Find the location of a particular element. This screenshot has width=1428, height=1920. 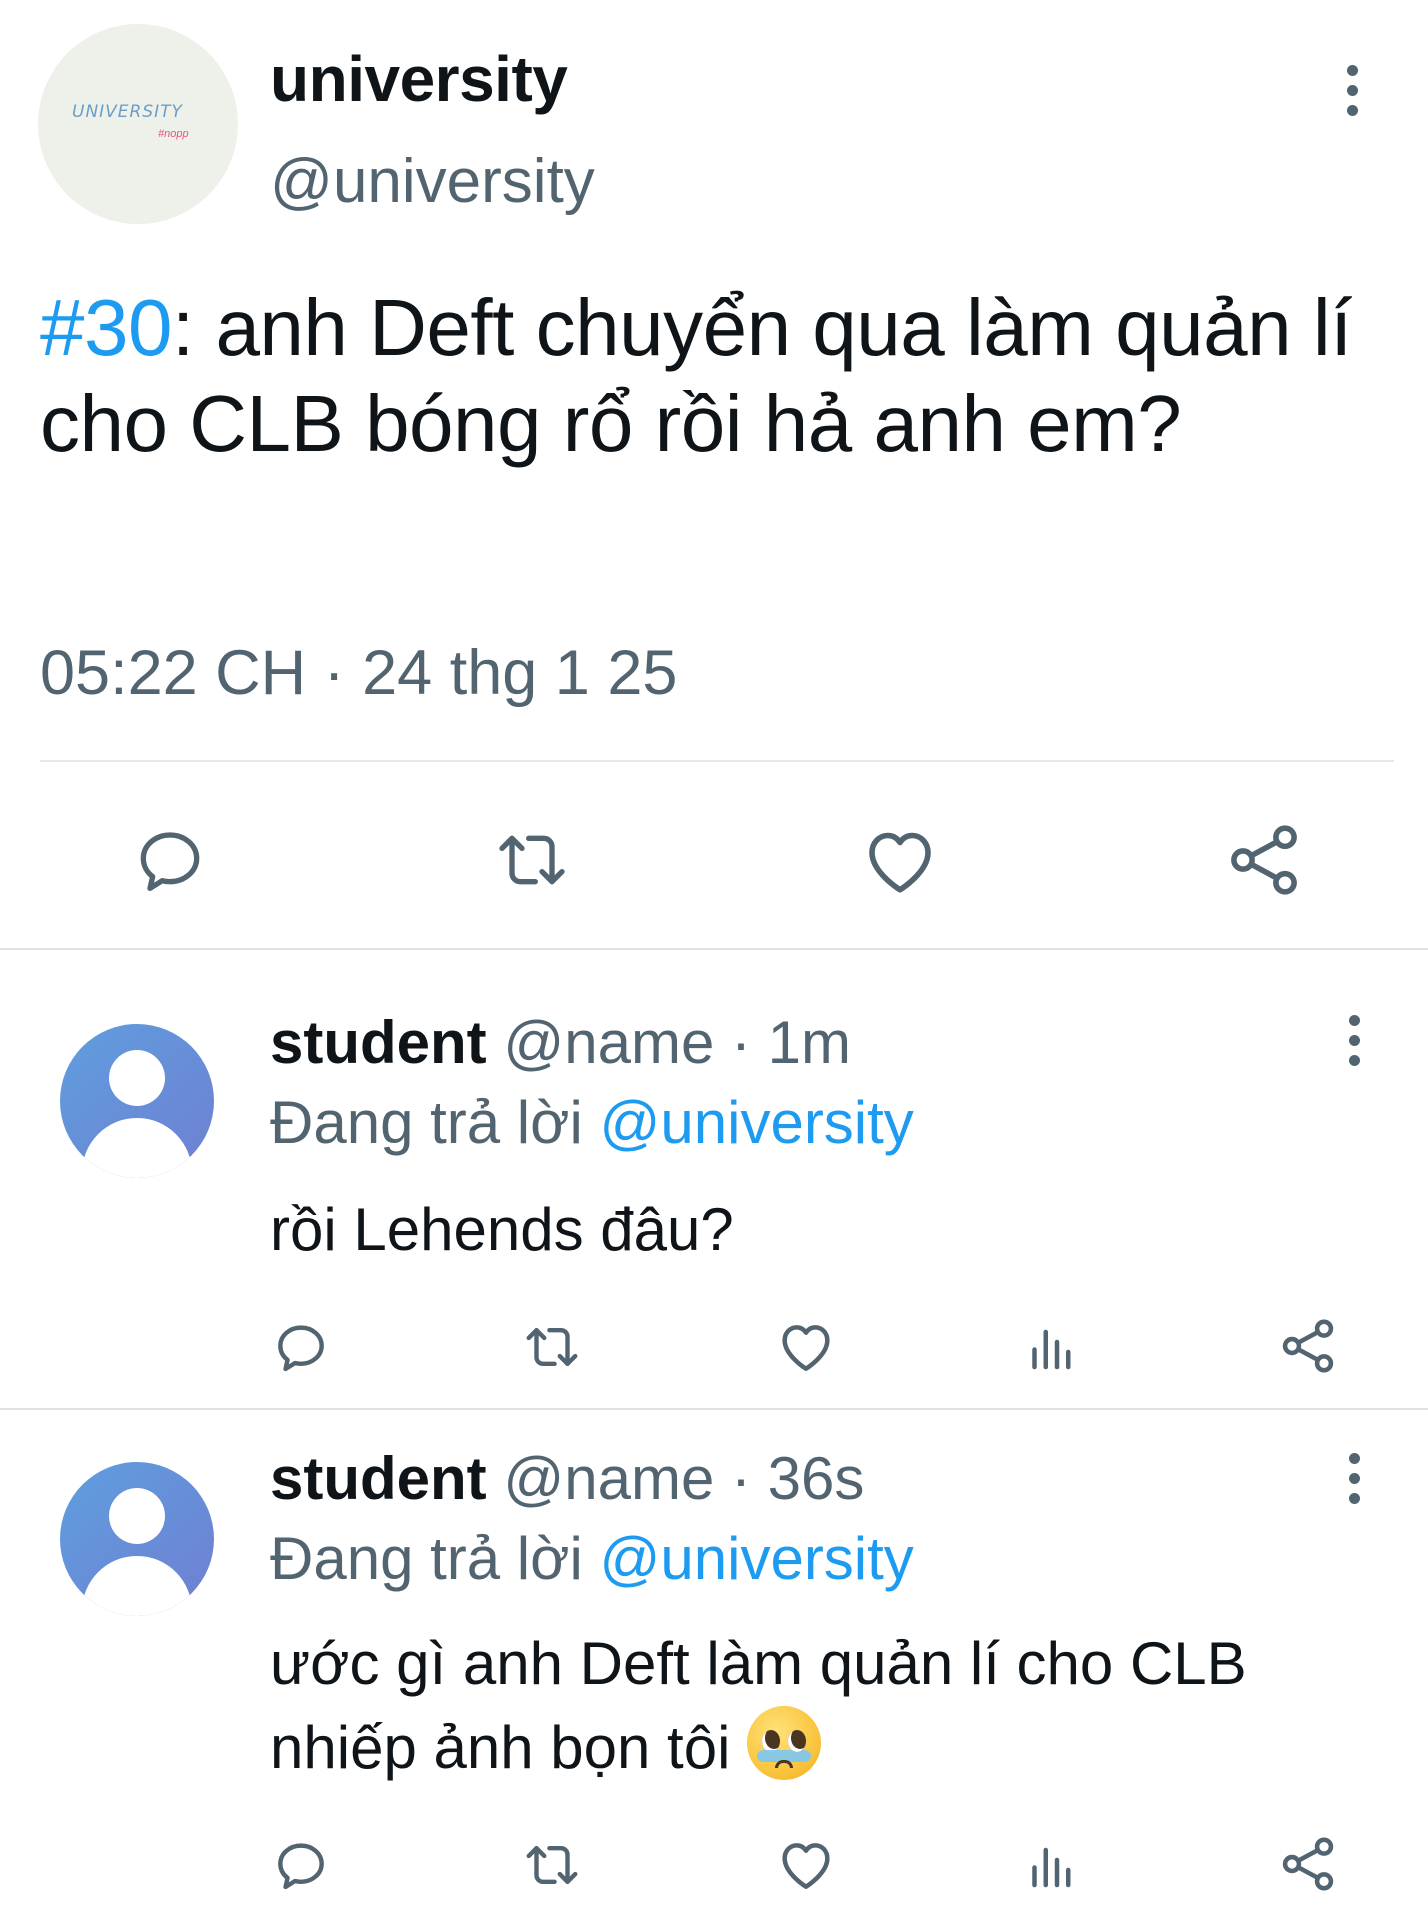

reply-header: student @name · 36s is located at coordinates (567, 1478).